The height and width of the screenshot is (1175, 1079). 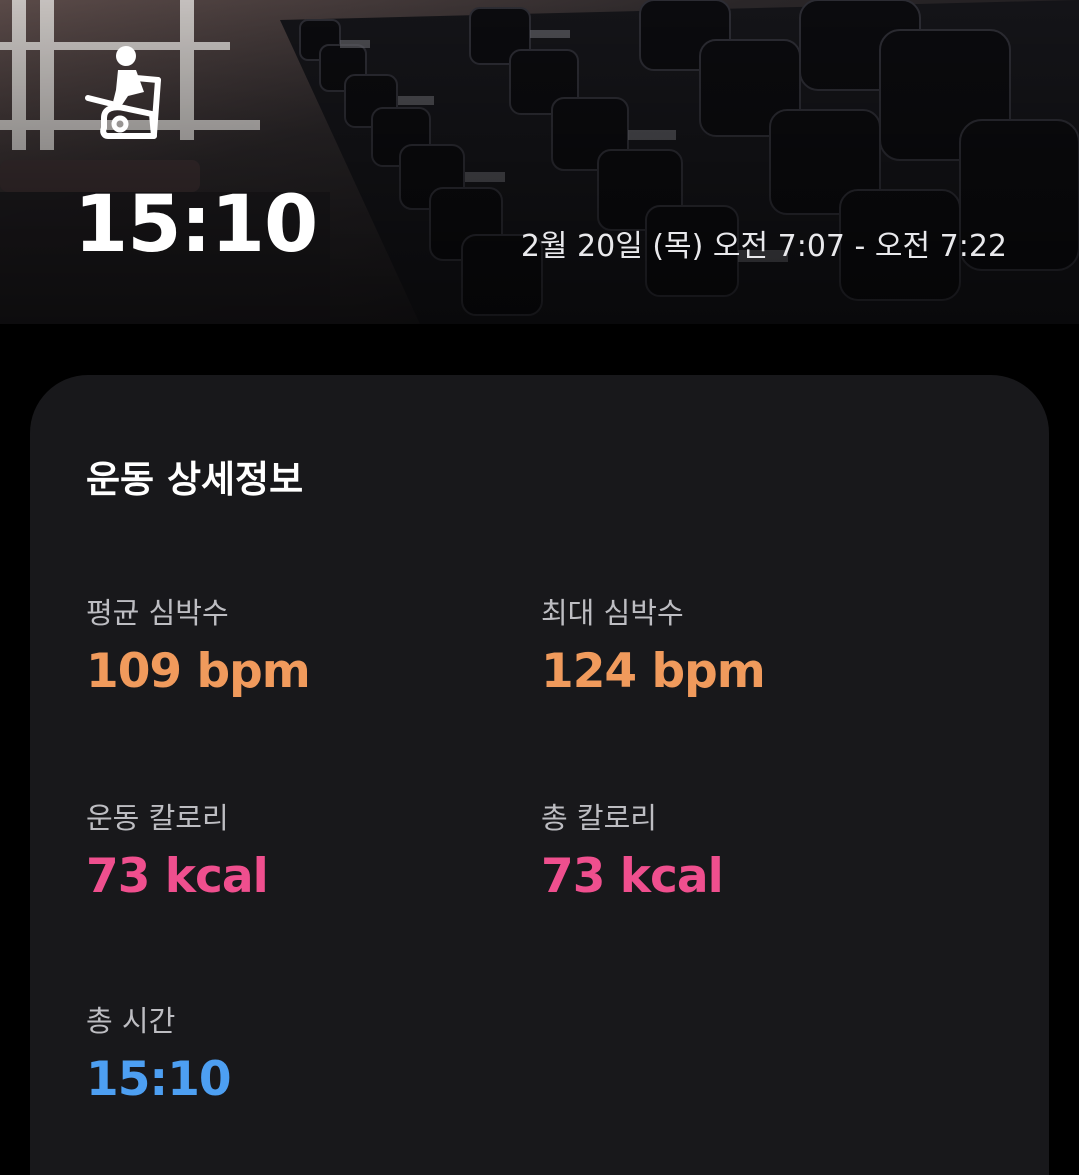 I want to click on metric-workout-calories: 운동 칼로리 73 kcal, so click(x=177, y=853).